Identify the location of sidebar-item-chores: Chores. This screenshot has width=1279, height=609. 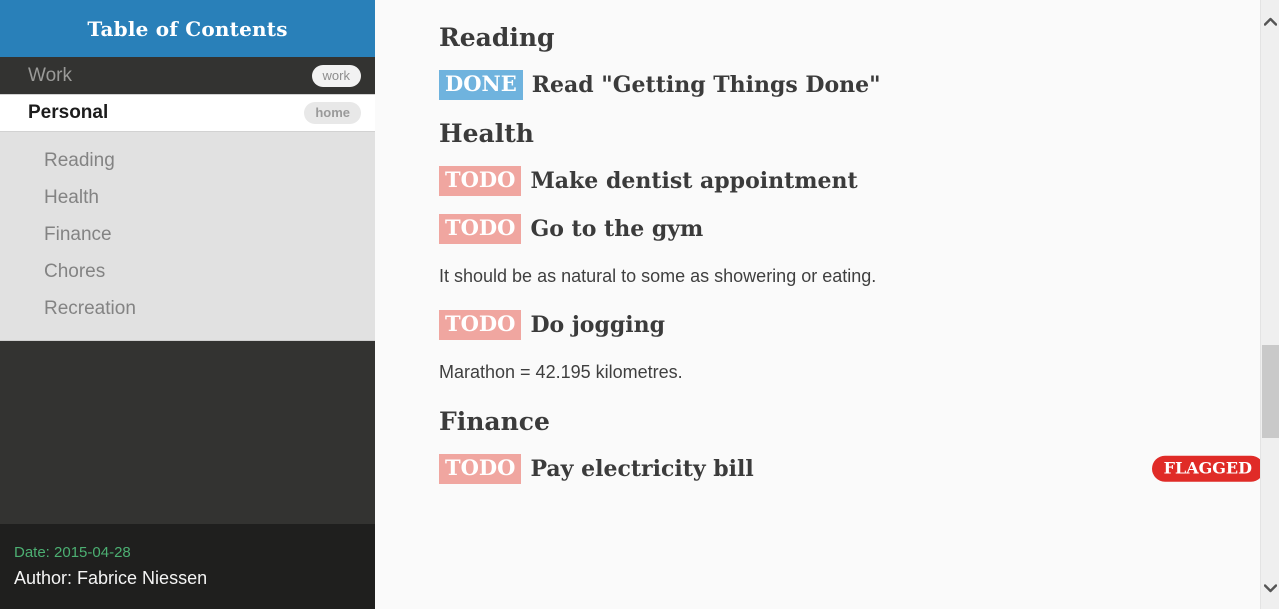
(187, 271).